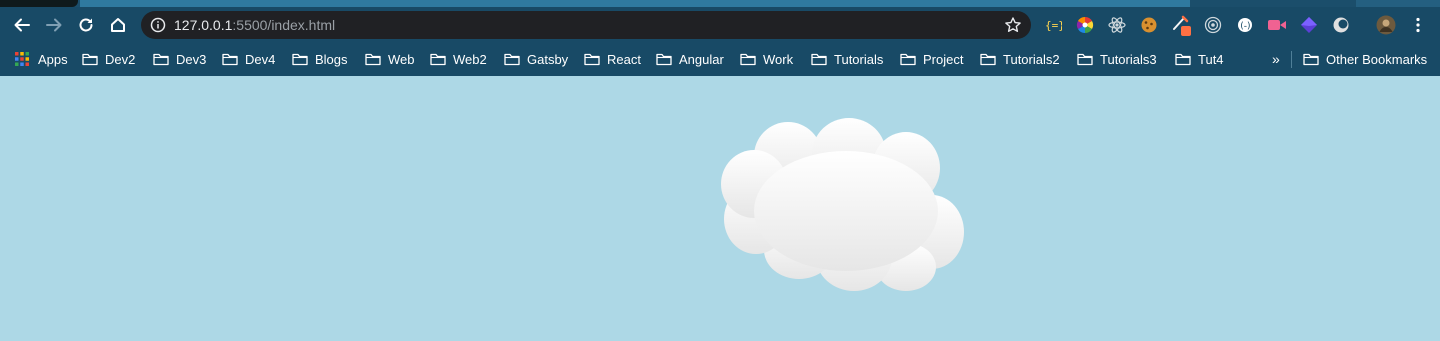 Image resolution: width=1440 pixels, height=341 pixels. I want to click on bookmark-label: Work, so click(778, 59).